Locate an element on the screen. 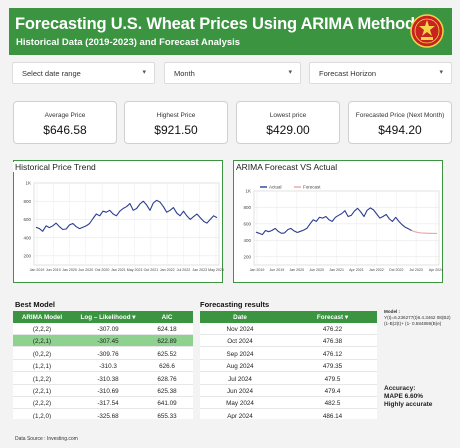 The image size is (460, 448). kpi-value: $646.58 is located at coordinates (65, 130).